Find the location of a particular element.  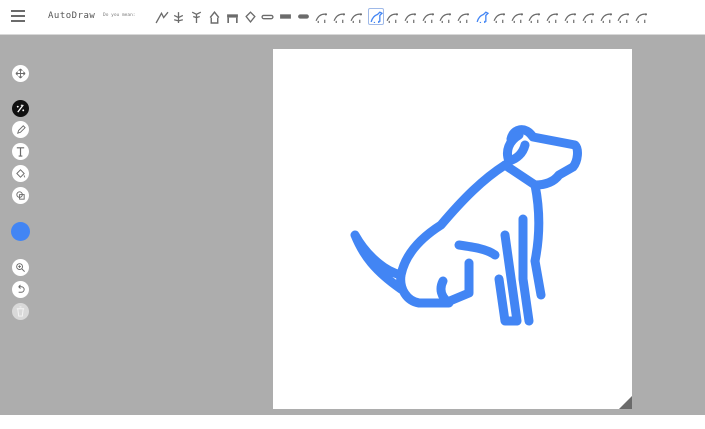

delete-icon is located at coordinates (20, 311).